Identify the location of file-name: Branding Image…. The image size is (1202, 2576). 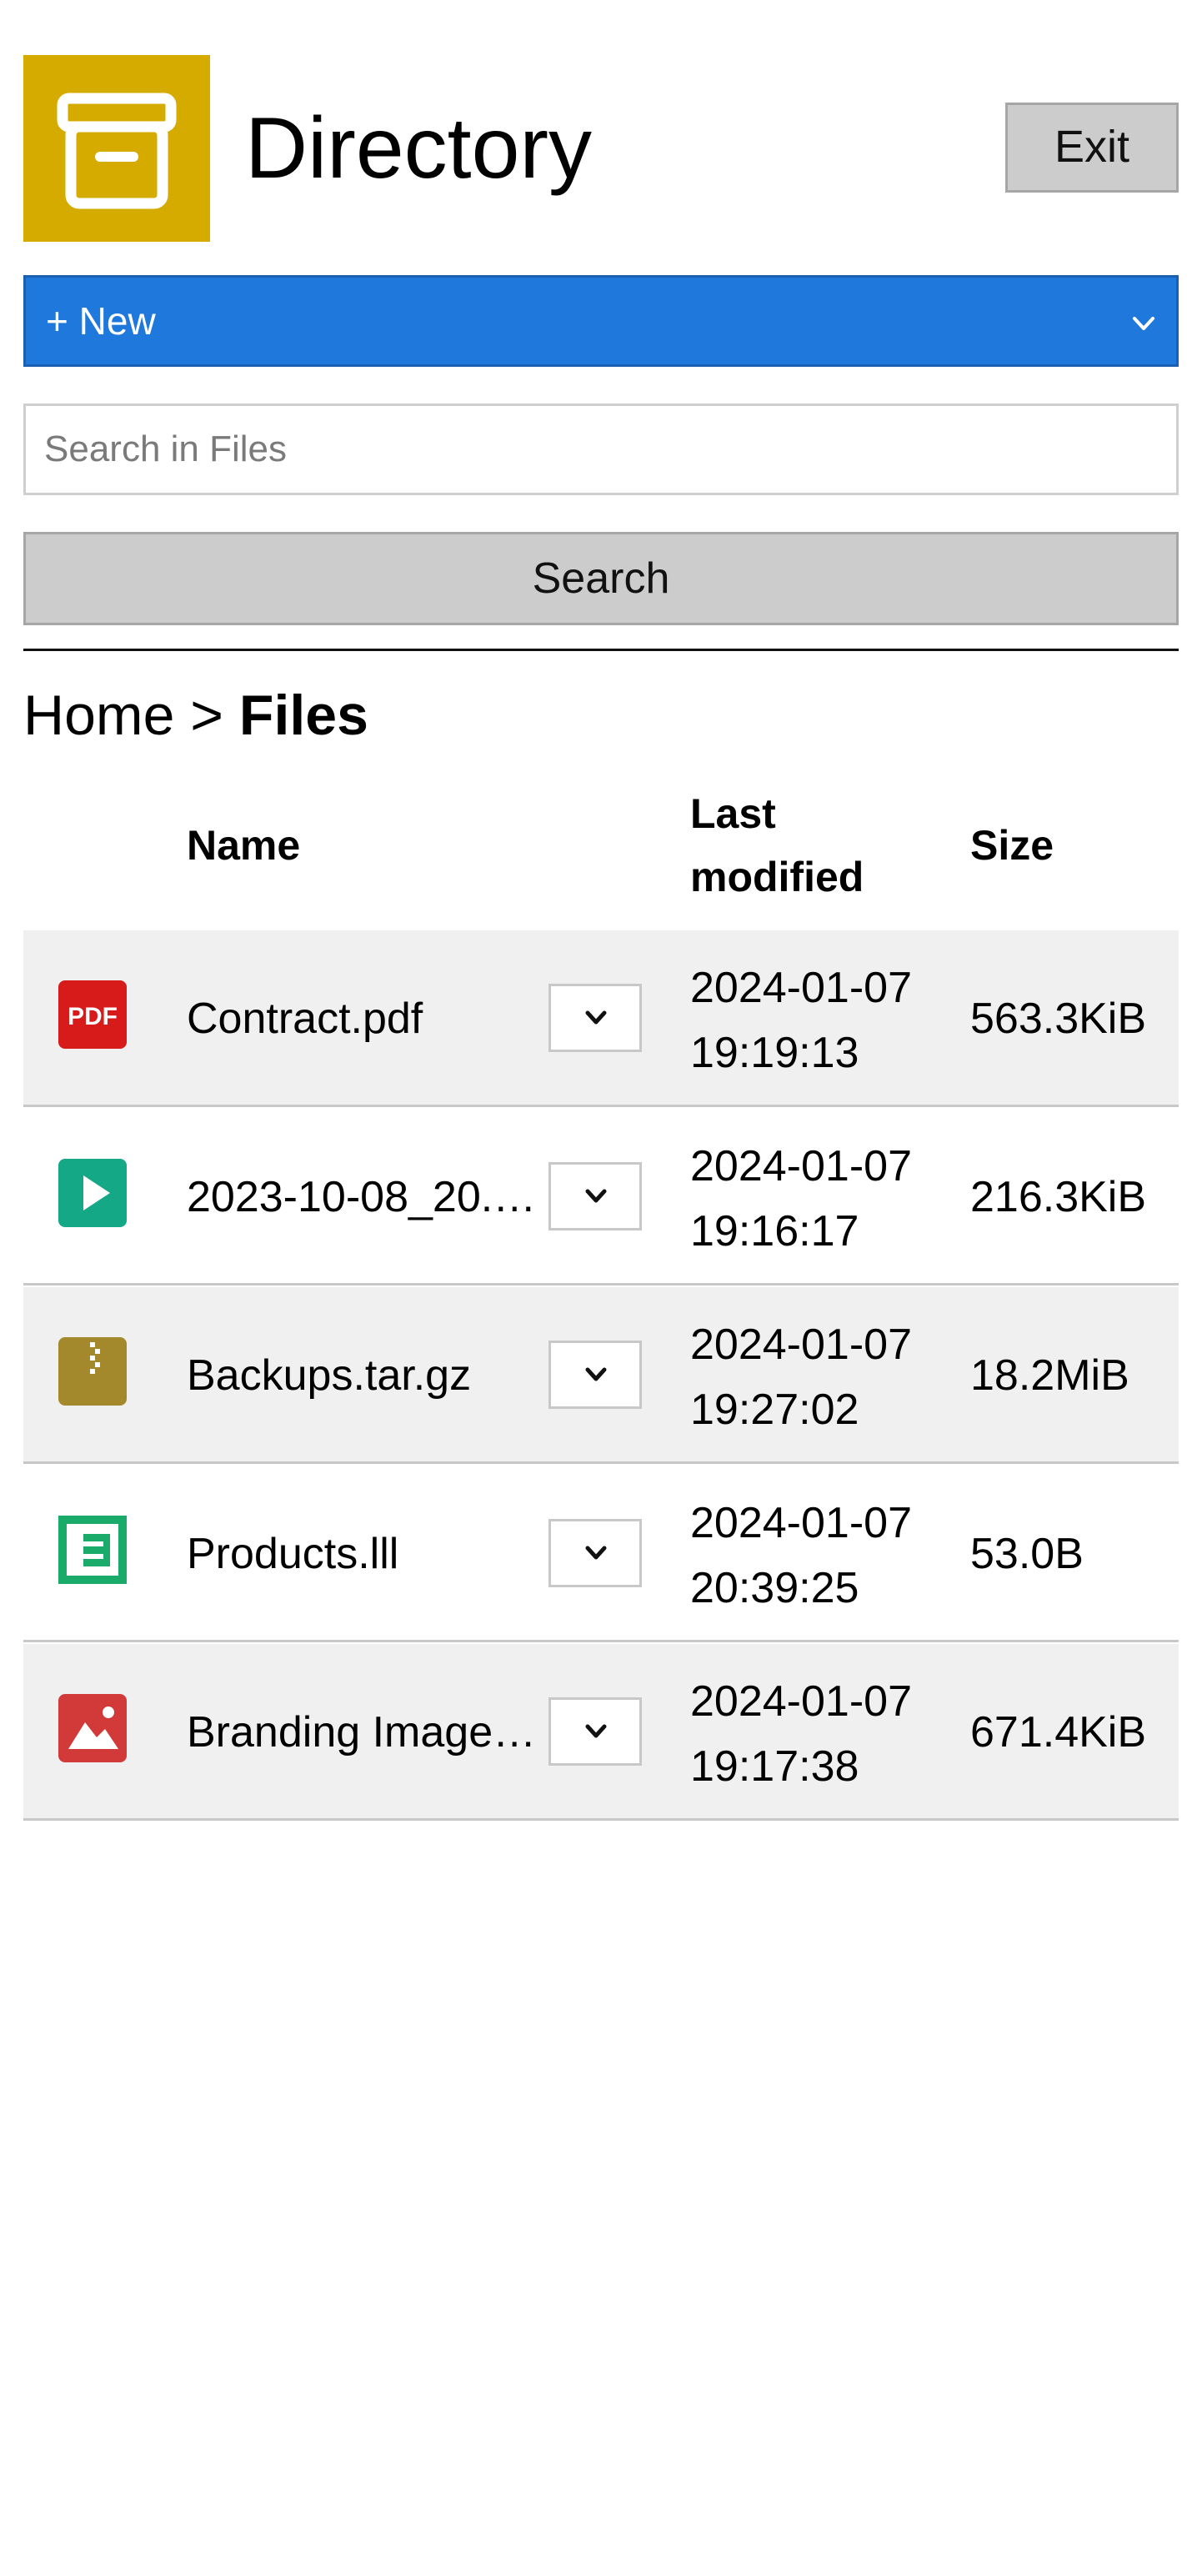
(378, 1732).